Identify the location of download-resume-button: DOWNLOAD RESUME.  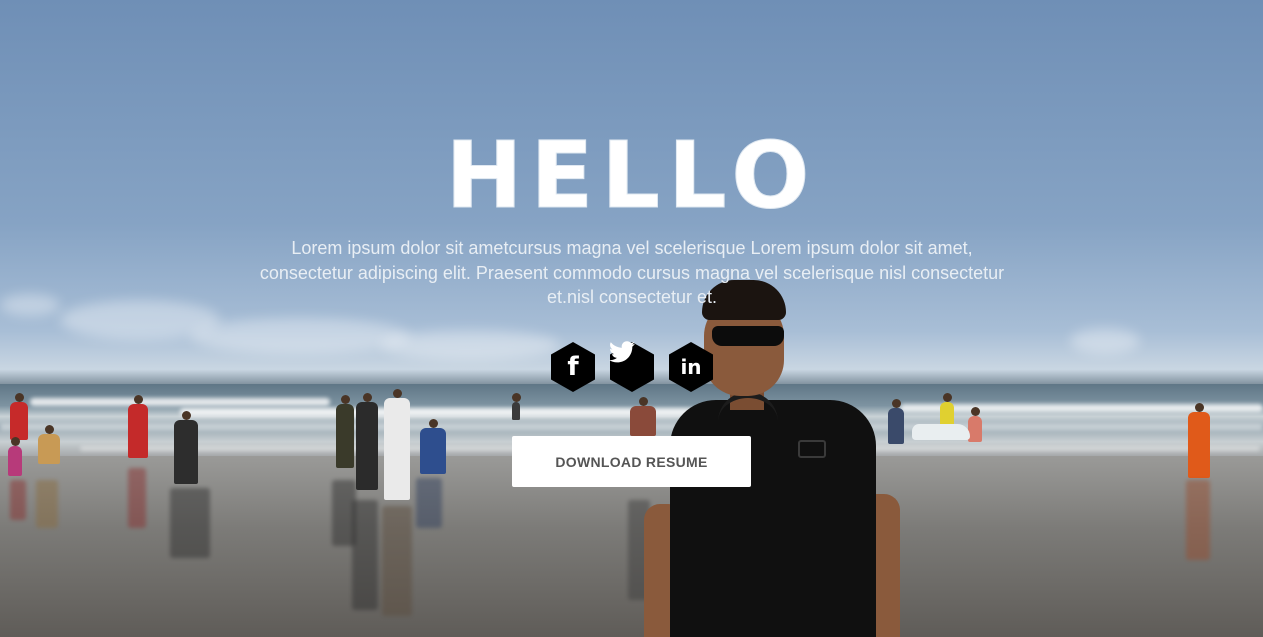
(631, 461).